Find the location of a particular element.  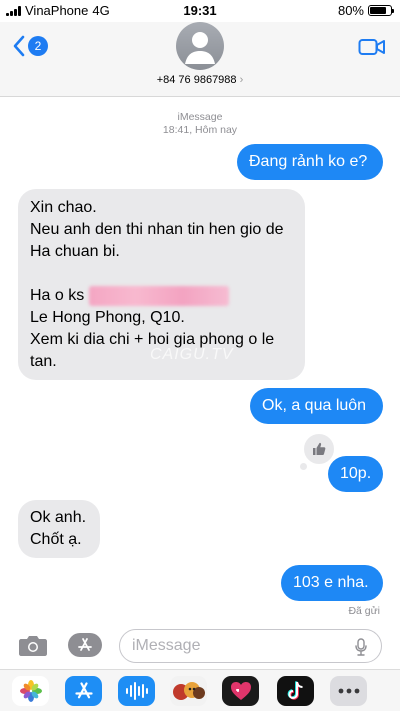

redacted-address is located at coordinates (158, 295).